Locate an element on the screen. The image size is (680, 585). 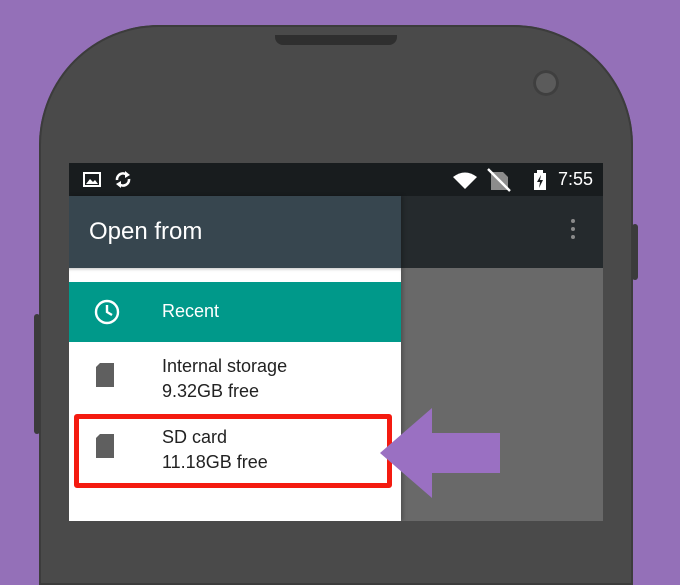
status-bar: 7:55 is located at coordinates (336, 179).